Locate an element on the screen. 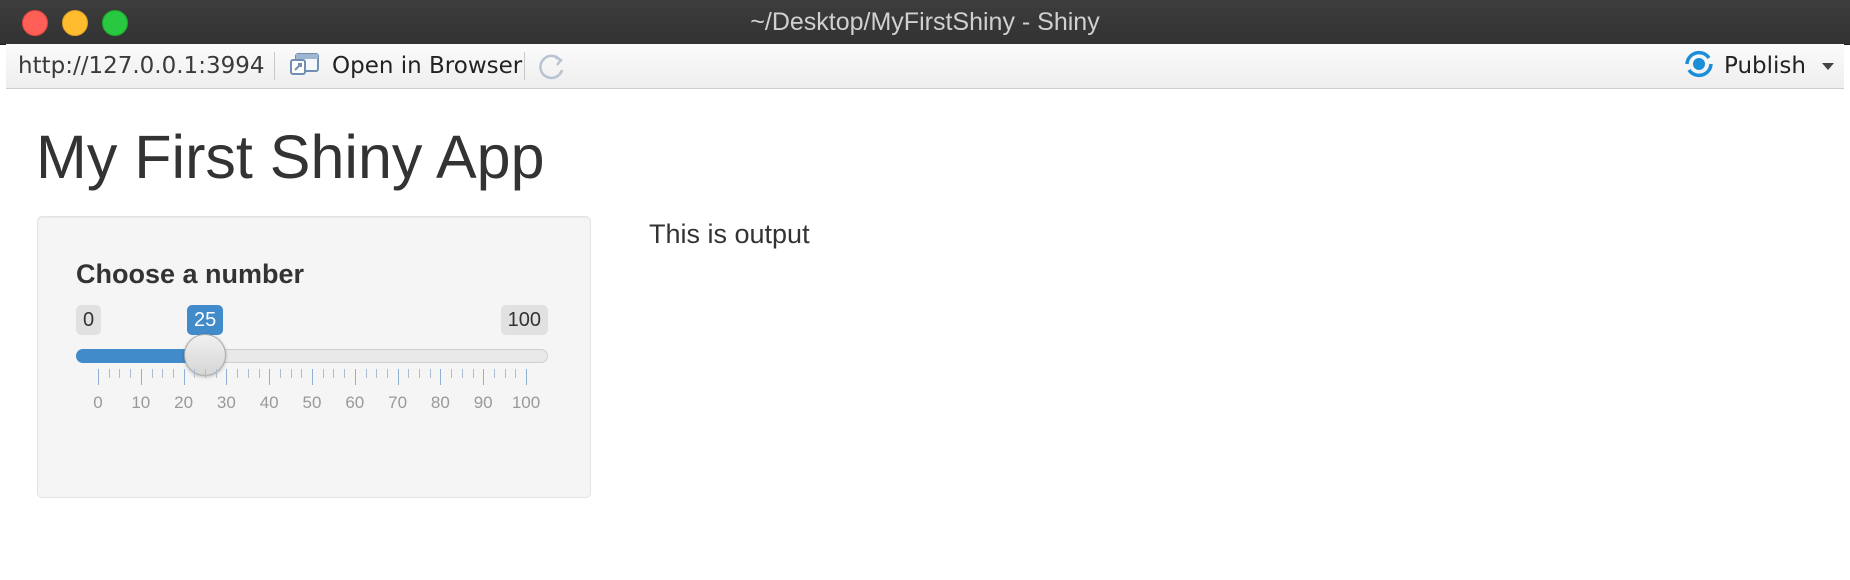 The height and width of the screenshot is (580, 1850). text-output: This is output is located at coordinates (729, 234).